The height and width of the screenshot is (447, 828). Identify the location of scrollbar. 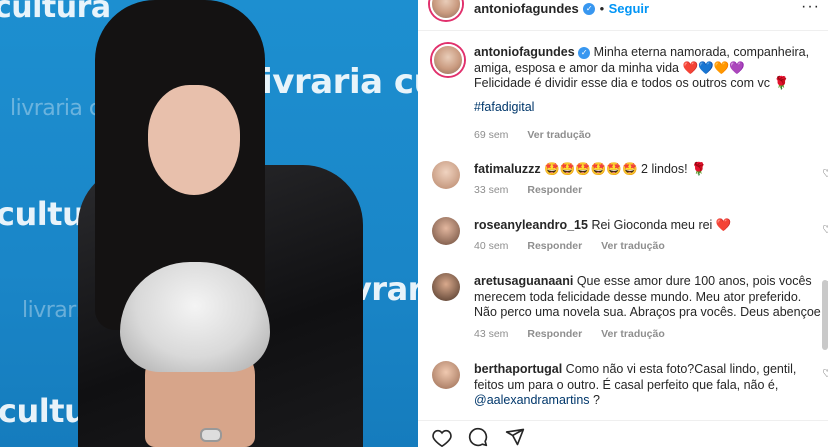
(825, 315).